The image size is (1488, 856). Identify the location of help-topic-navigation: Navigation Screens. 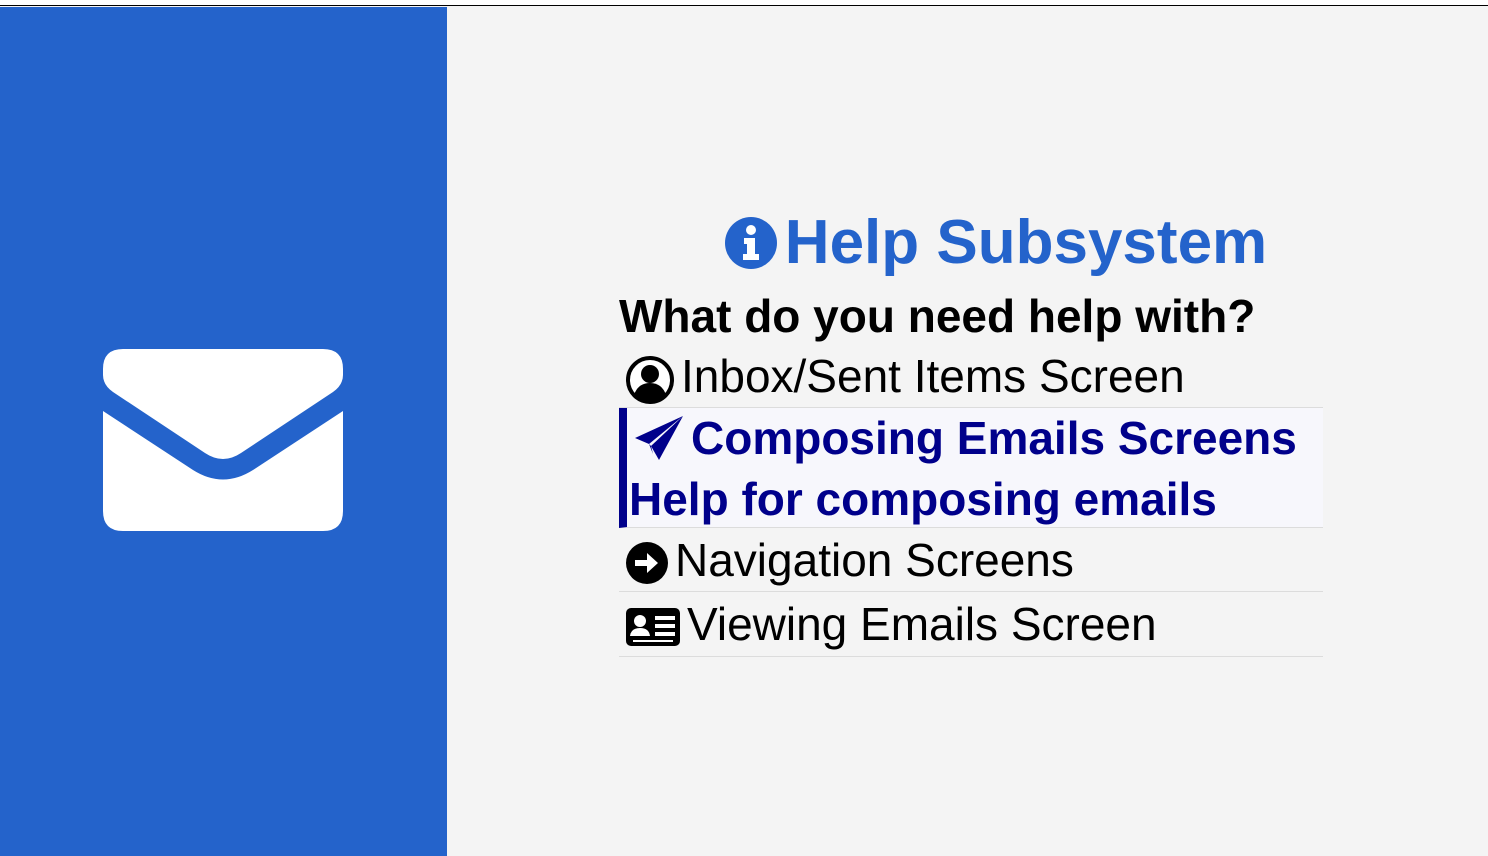
(971, 560).